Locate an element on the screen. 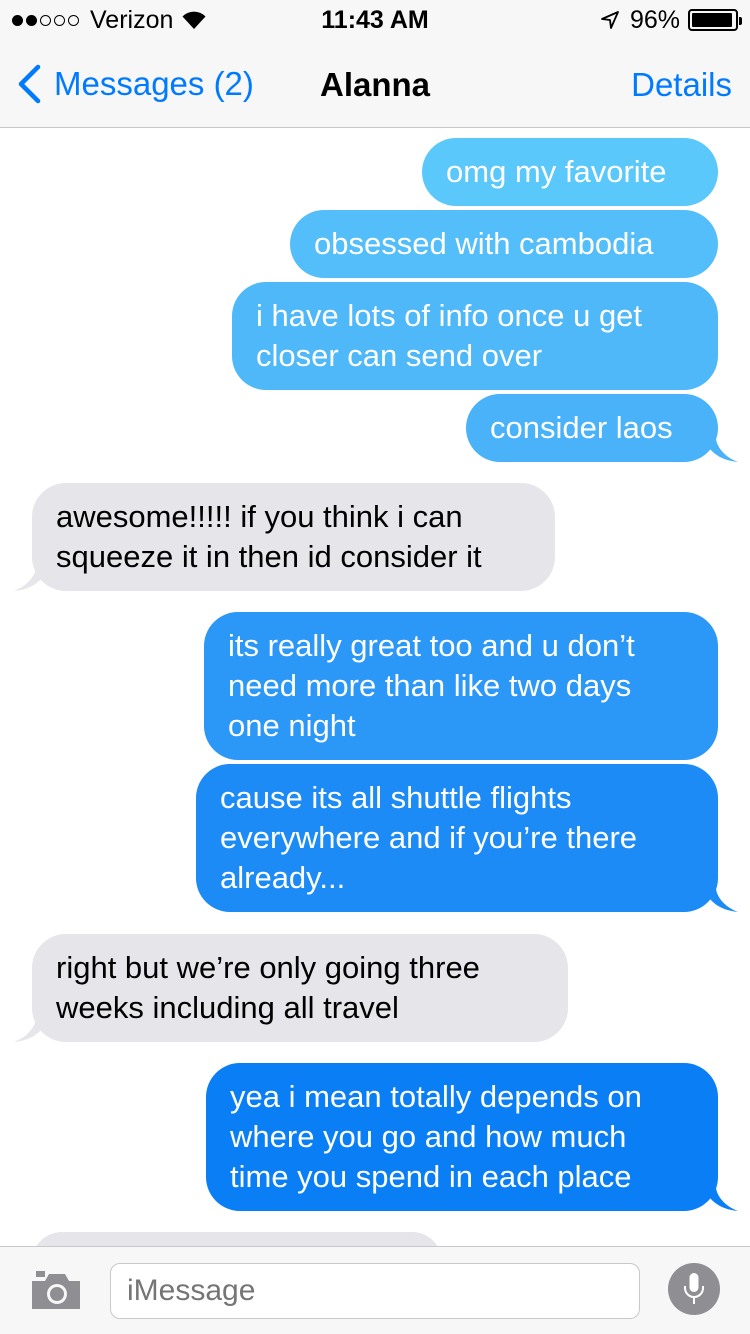  message-bubble-incoming-partial is located at coordinates (237, 1239).